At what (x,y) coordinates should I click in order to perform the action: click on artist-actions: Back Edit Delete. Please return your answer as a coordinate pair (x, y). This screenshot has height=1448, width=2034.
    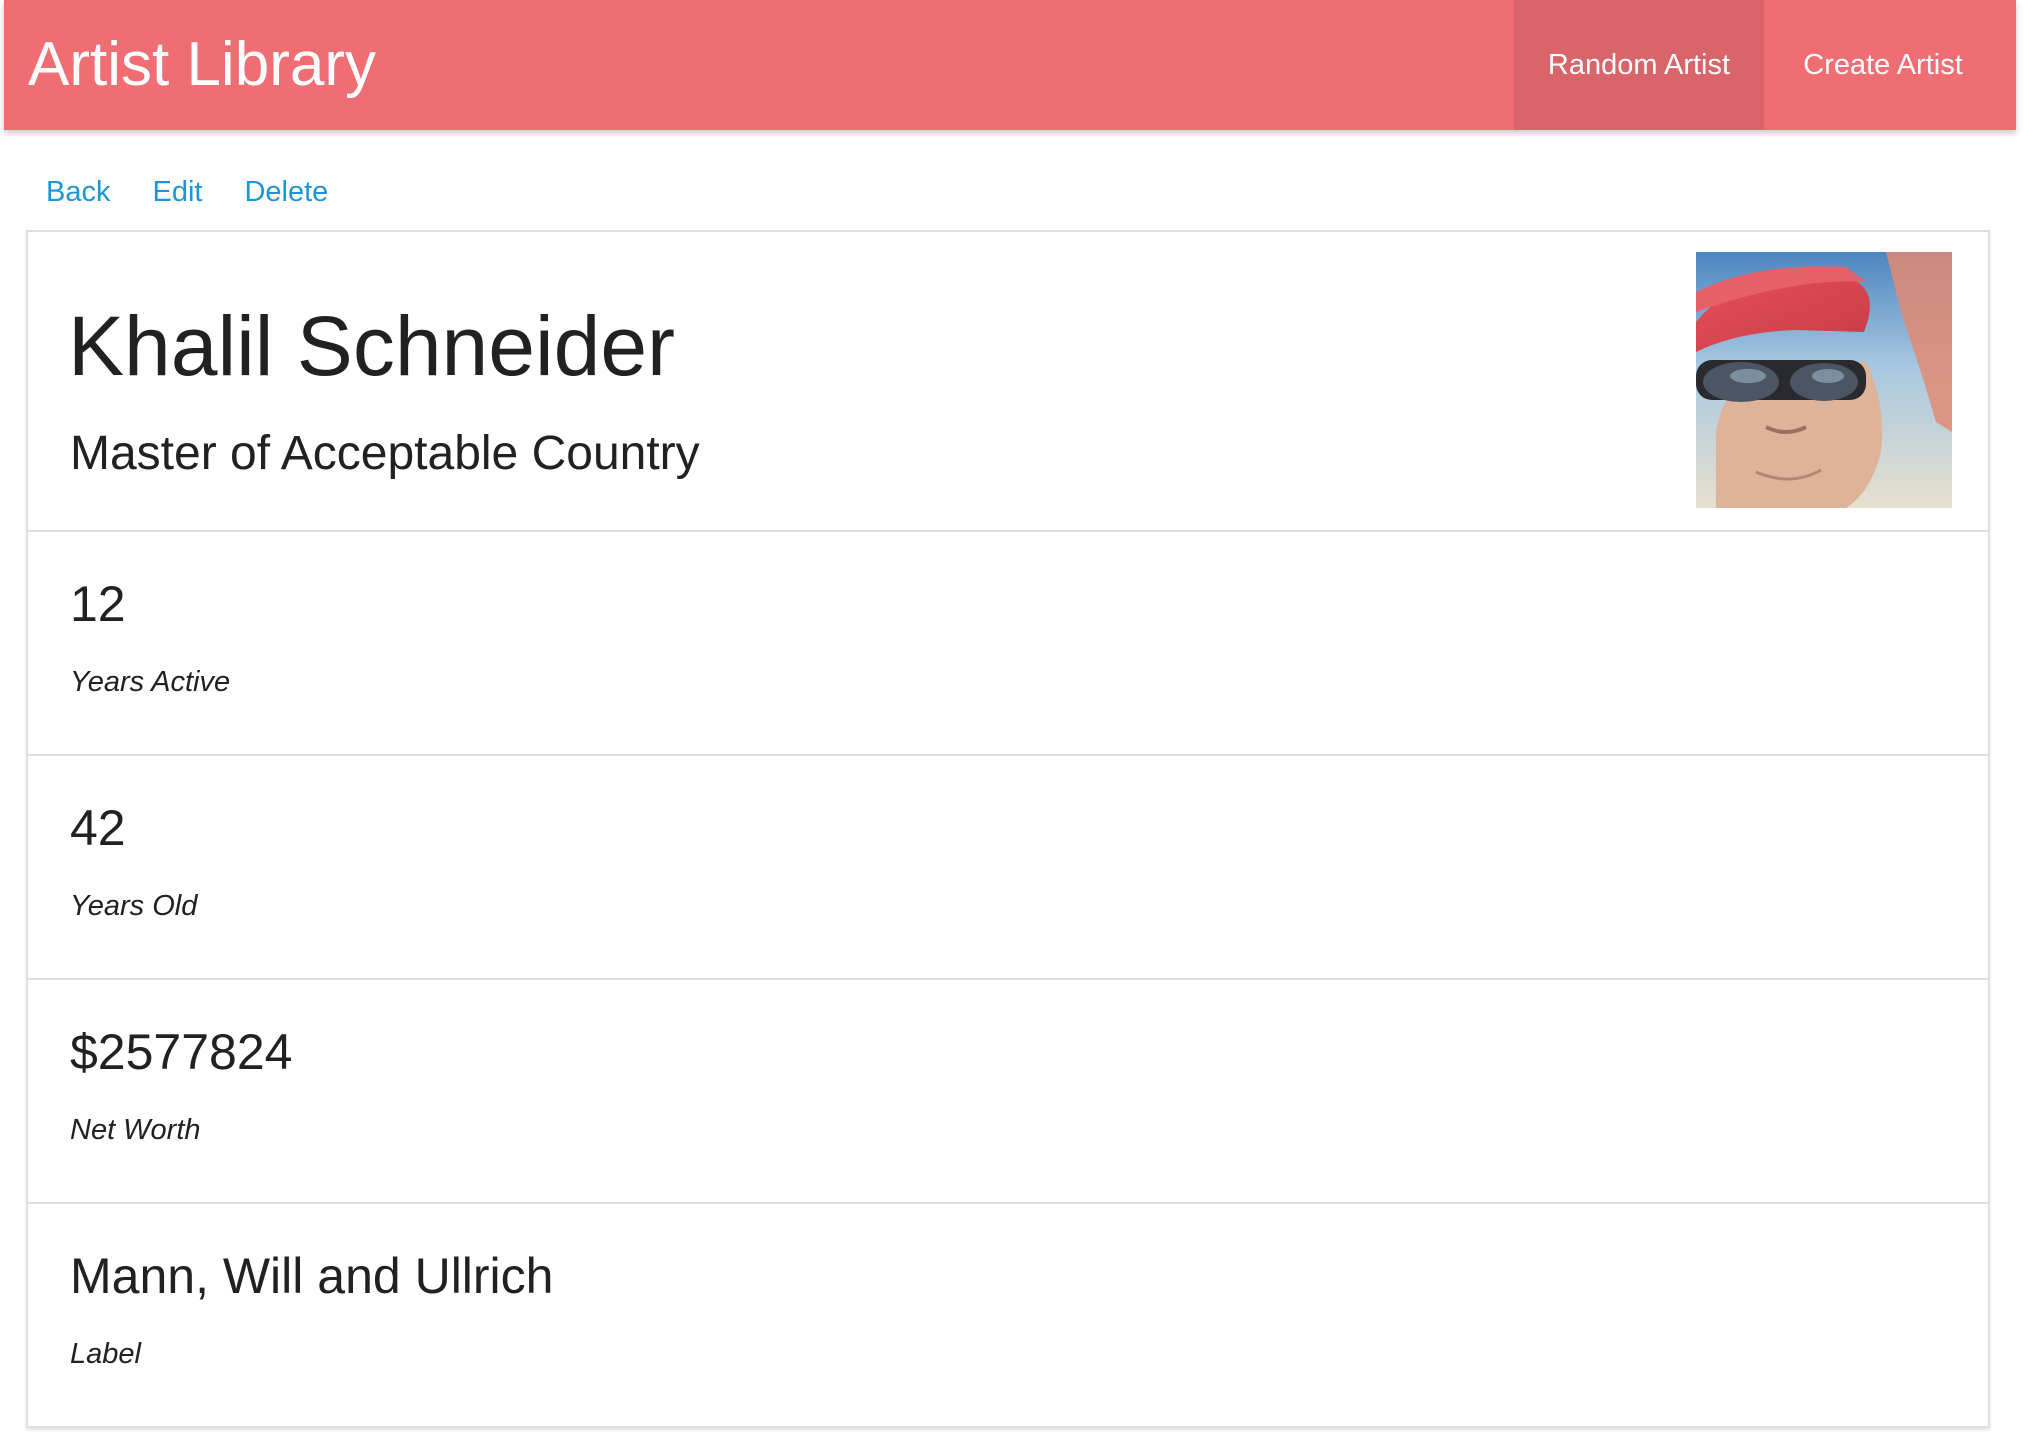
    Looking at the image, I should click on (187, 192).